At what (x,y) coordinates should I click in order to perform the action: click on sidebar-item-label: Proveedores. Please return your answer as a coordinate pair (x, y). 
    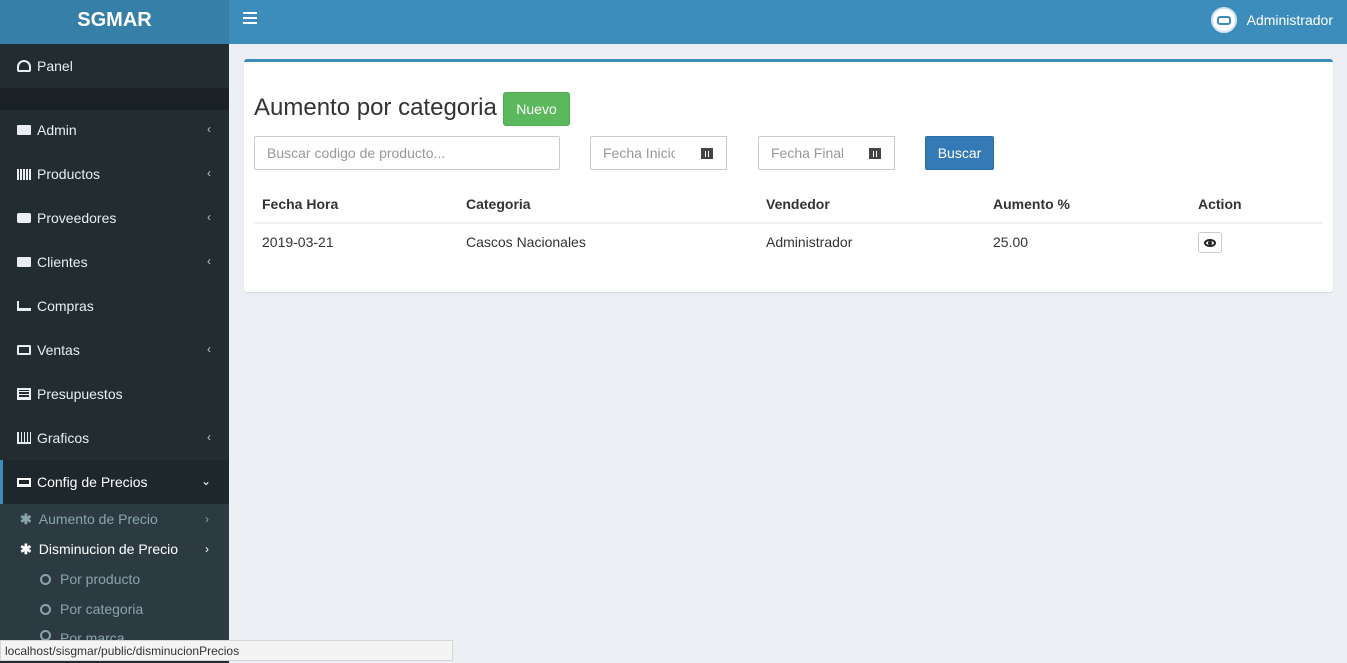
    Looking at the image, I should click on (77, 218).